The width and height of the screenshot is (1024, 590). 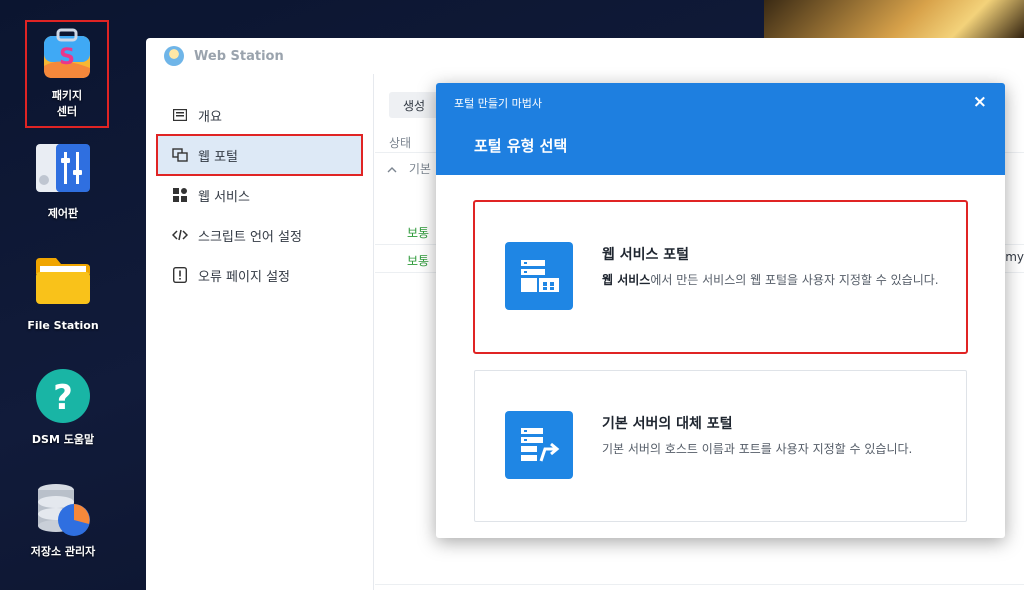 I want to click on web-service-portal-icon, so click(x=539, y=276).